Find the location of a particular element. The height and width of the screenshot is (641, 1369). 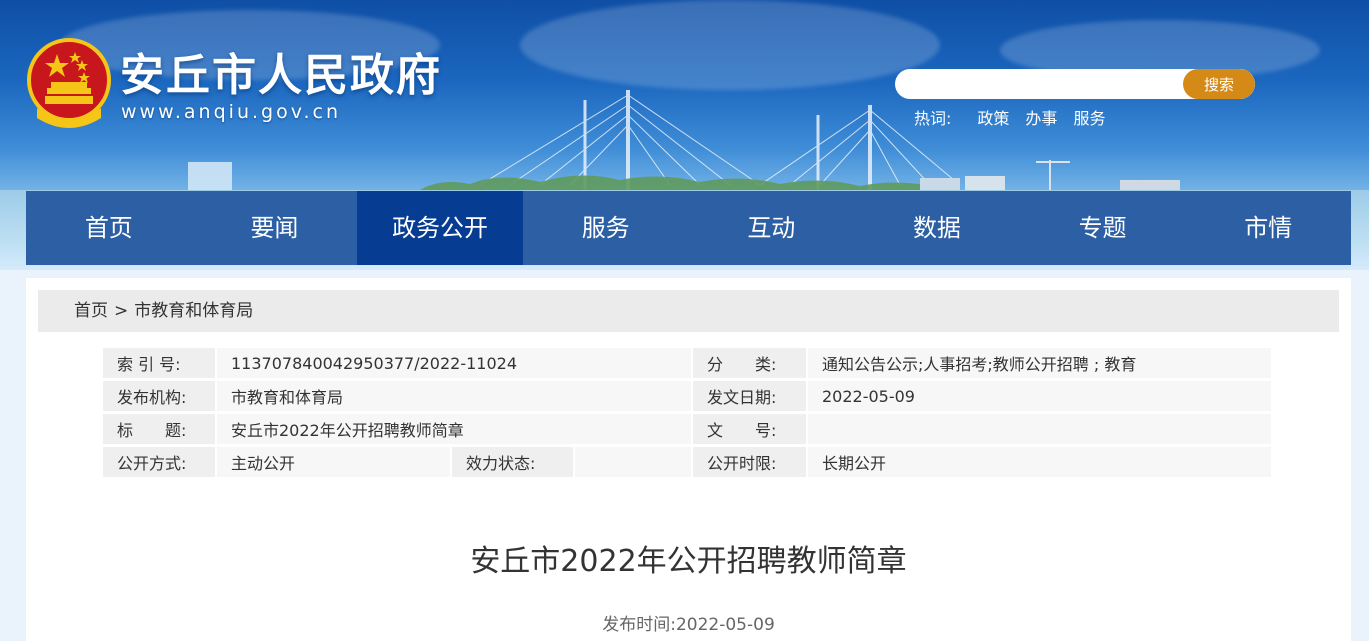

search-button: 搜索 is located at coordinates (1219, 84).